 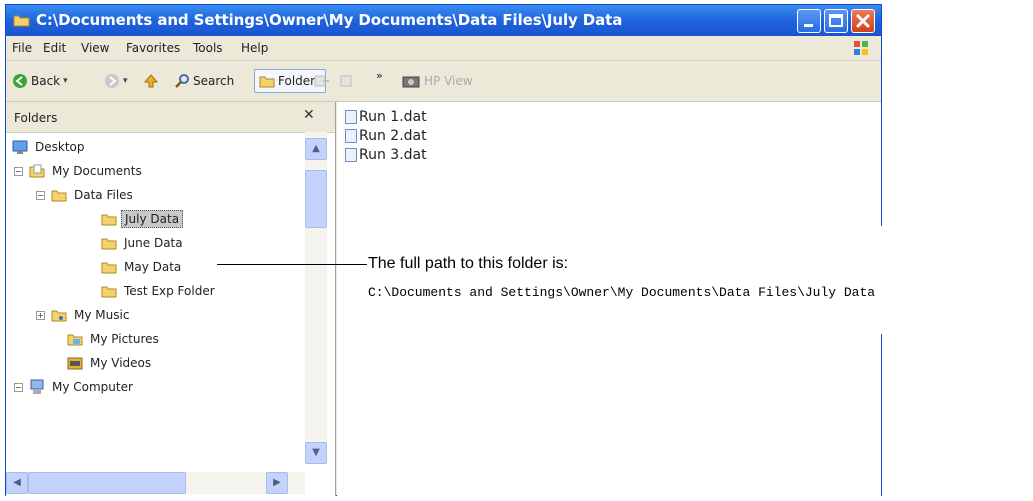 What do you see at coordinates (316, 298) in the screenshot?
I see `folders-vertical-scrollbar: ▲ ▼` at bounding box center [316, 298].